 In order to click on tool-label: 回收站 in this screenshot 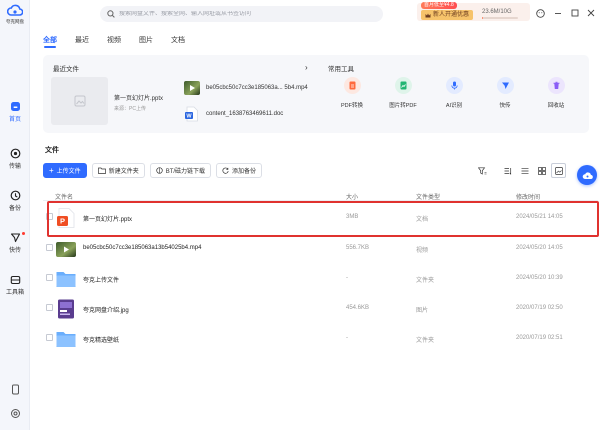, I will do `click(556, 106)`.